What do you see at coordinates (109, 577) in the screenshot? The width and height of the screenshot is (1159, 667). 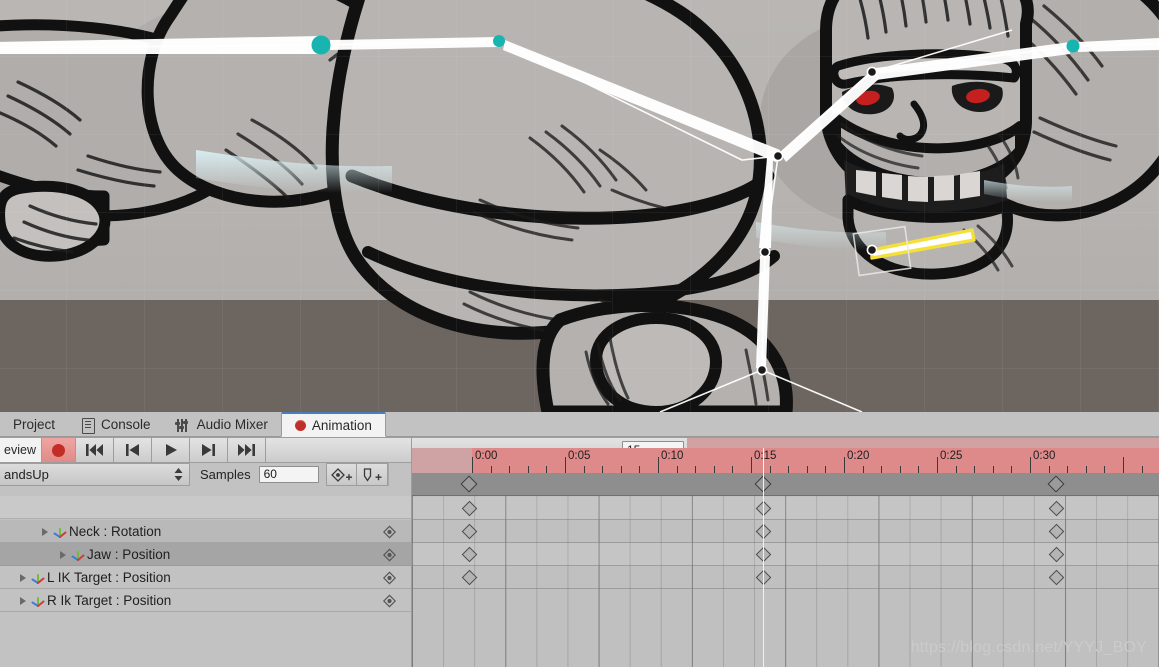 I see `property-row-label: L IK Target : Position` at bounding box center [109, 577].